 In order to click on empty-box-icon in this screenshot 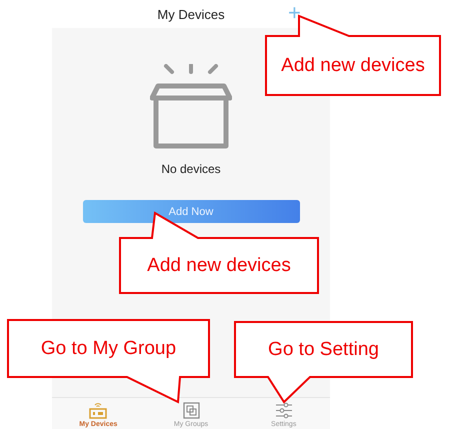, I will do `click(191, 107)`.